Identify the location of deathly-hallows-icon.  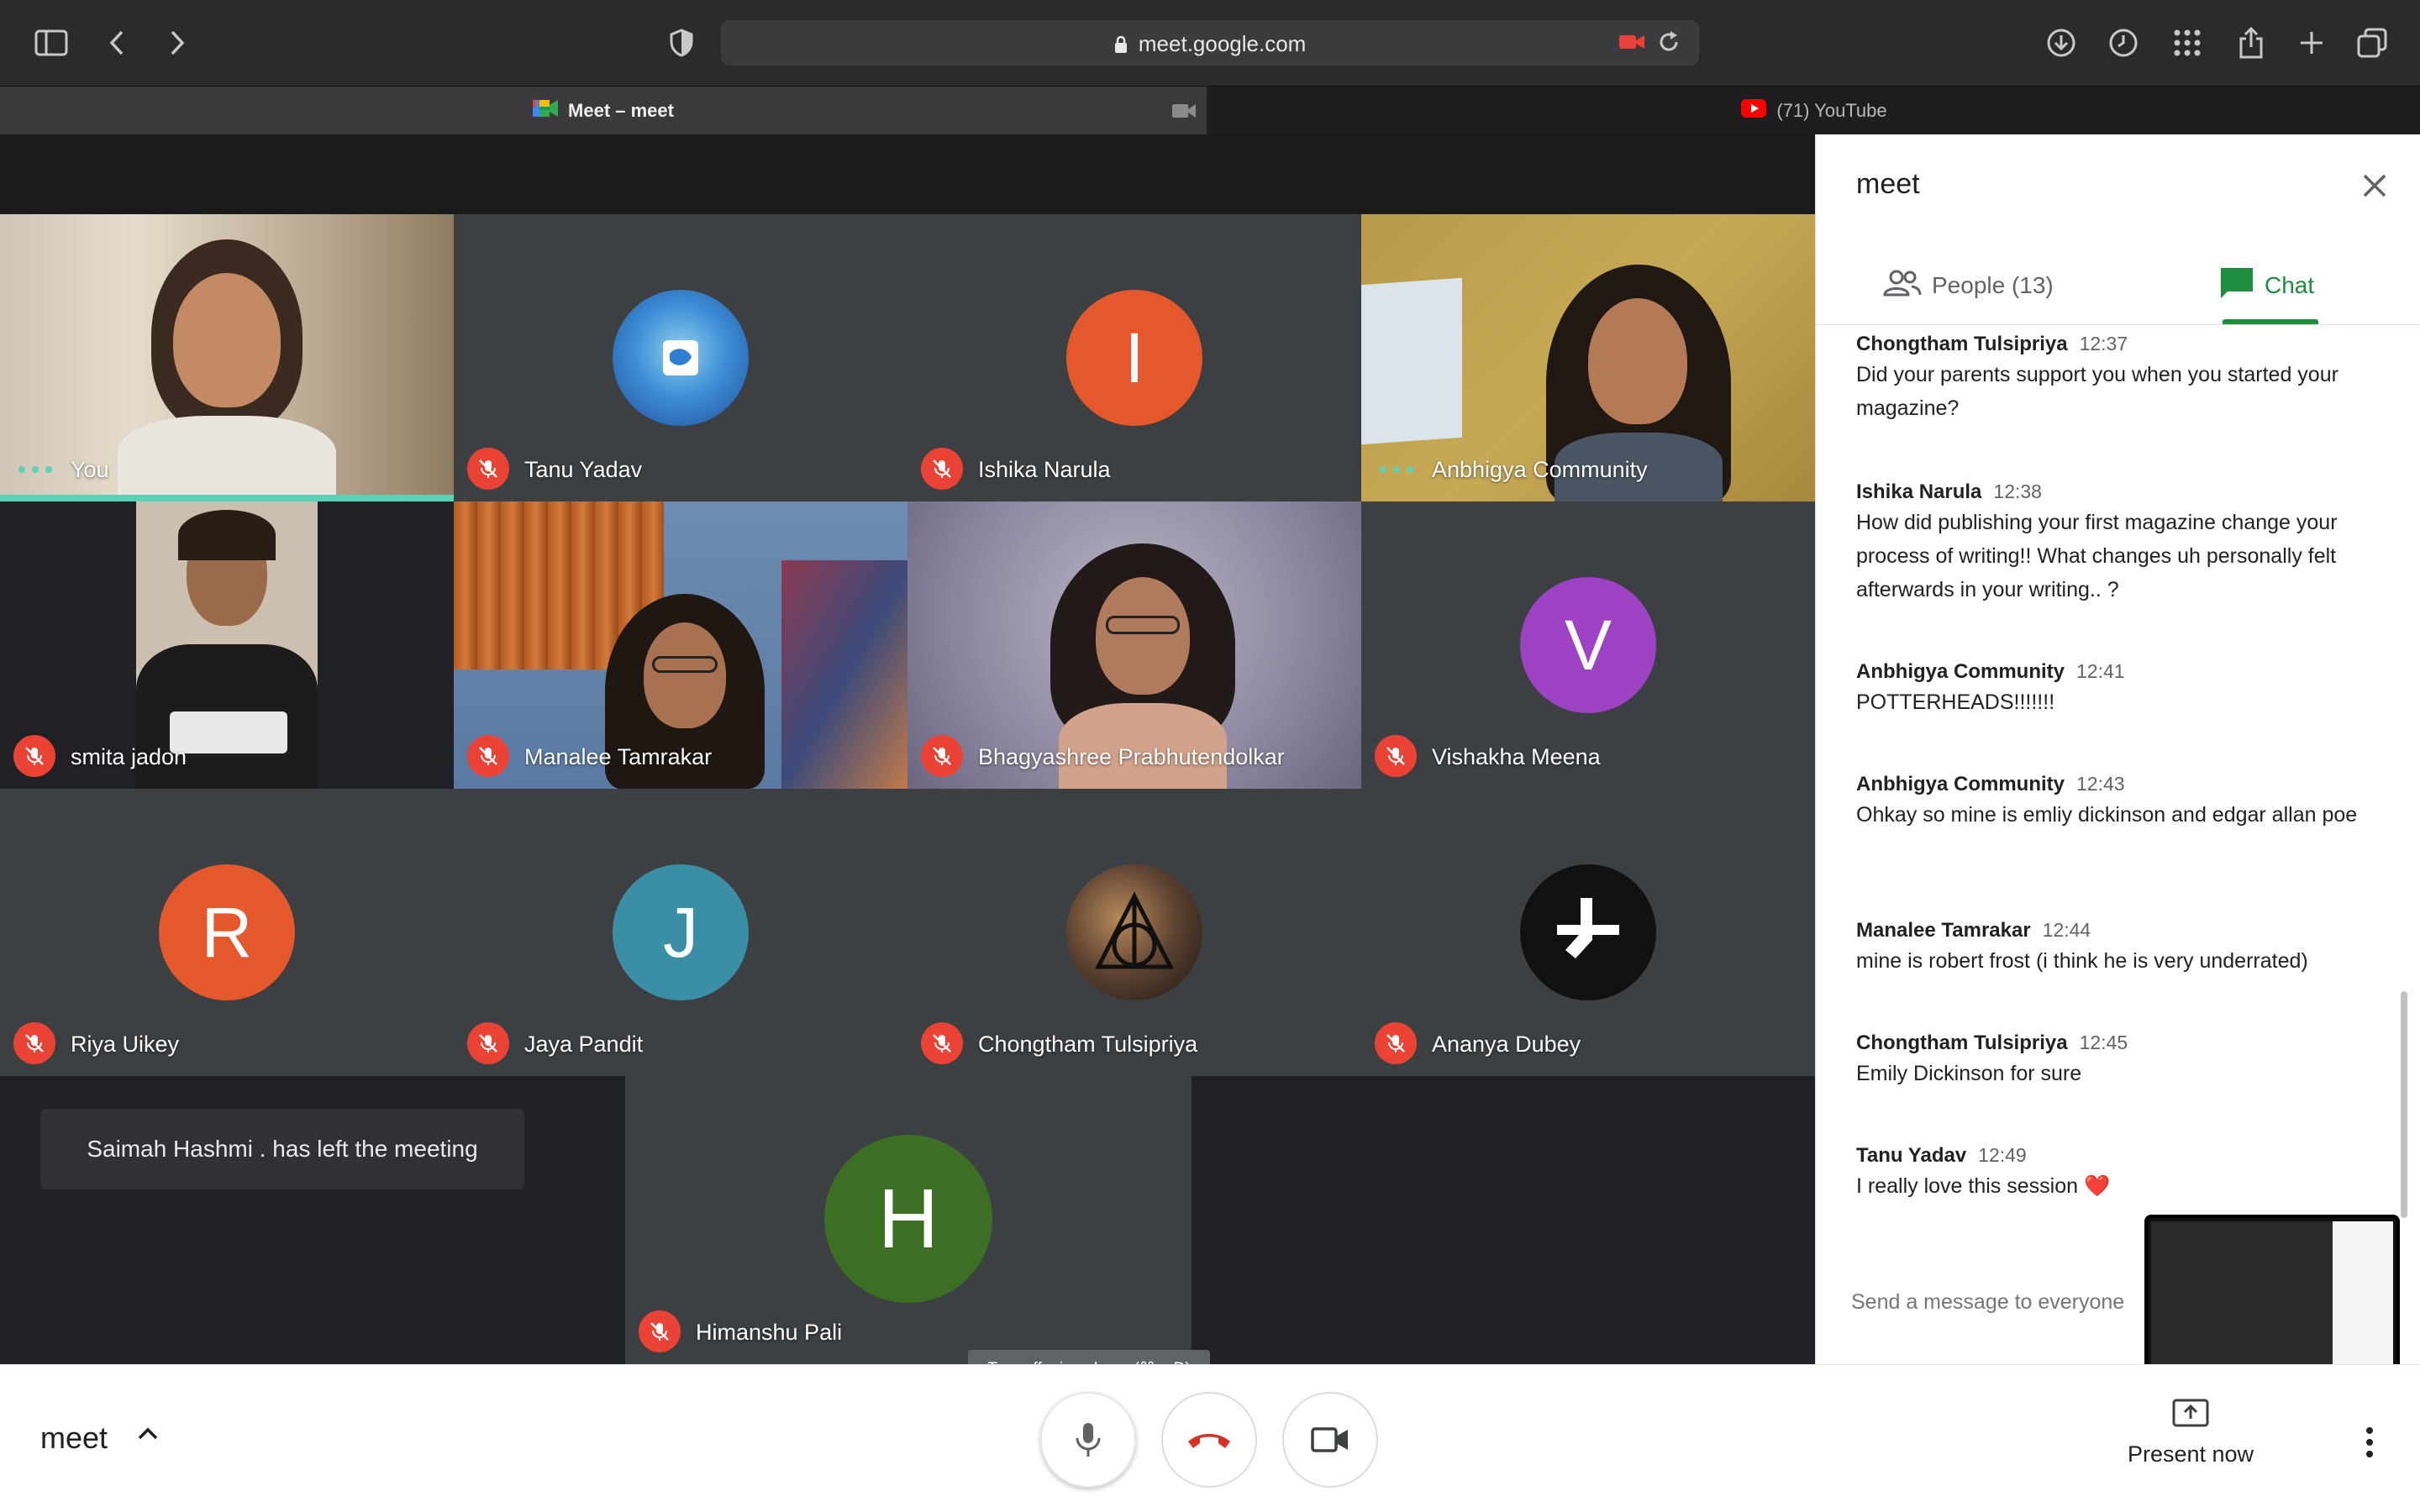
(1134, 930).